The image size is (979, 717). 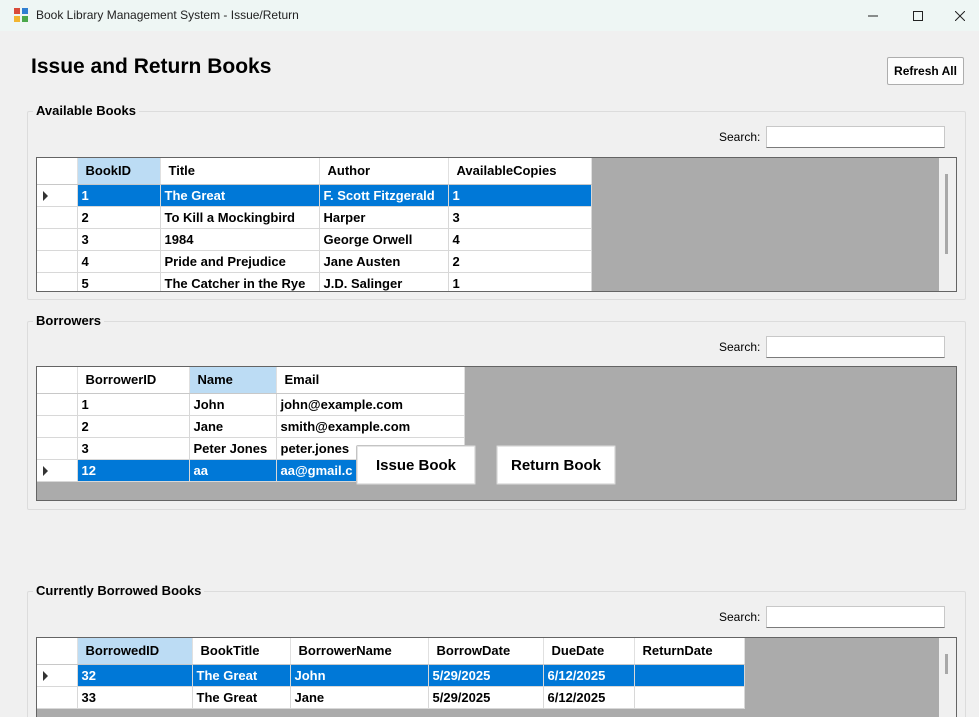 I want to click on cell: Pride and Prejudice, so click(x=240, y=261).